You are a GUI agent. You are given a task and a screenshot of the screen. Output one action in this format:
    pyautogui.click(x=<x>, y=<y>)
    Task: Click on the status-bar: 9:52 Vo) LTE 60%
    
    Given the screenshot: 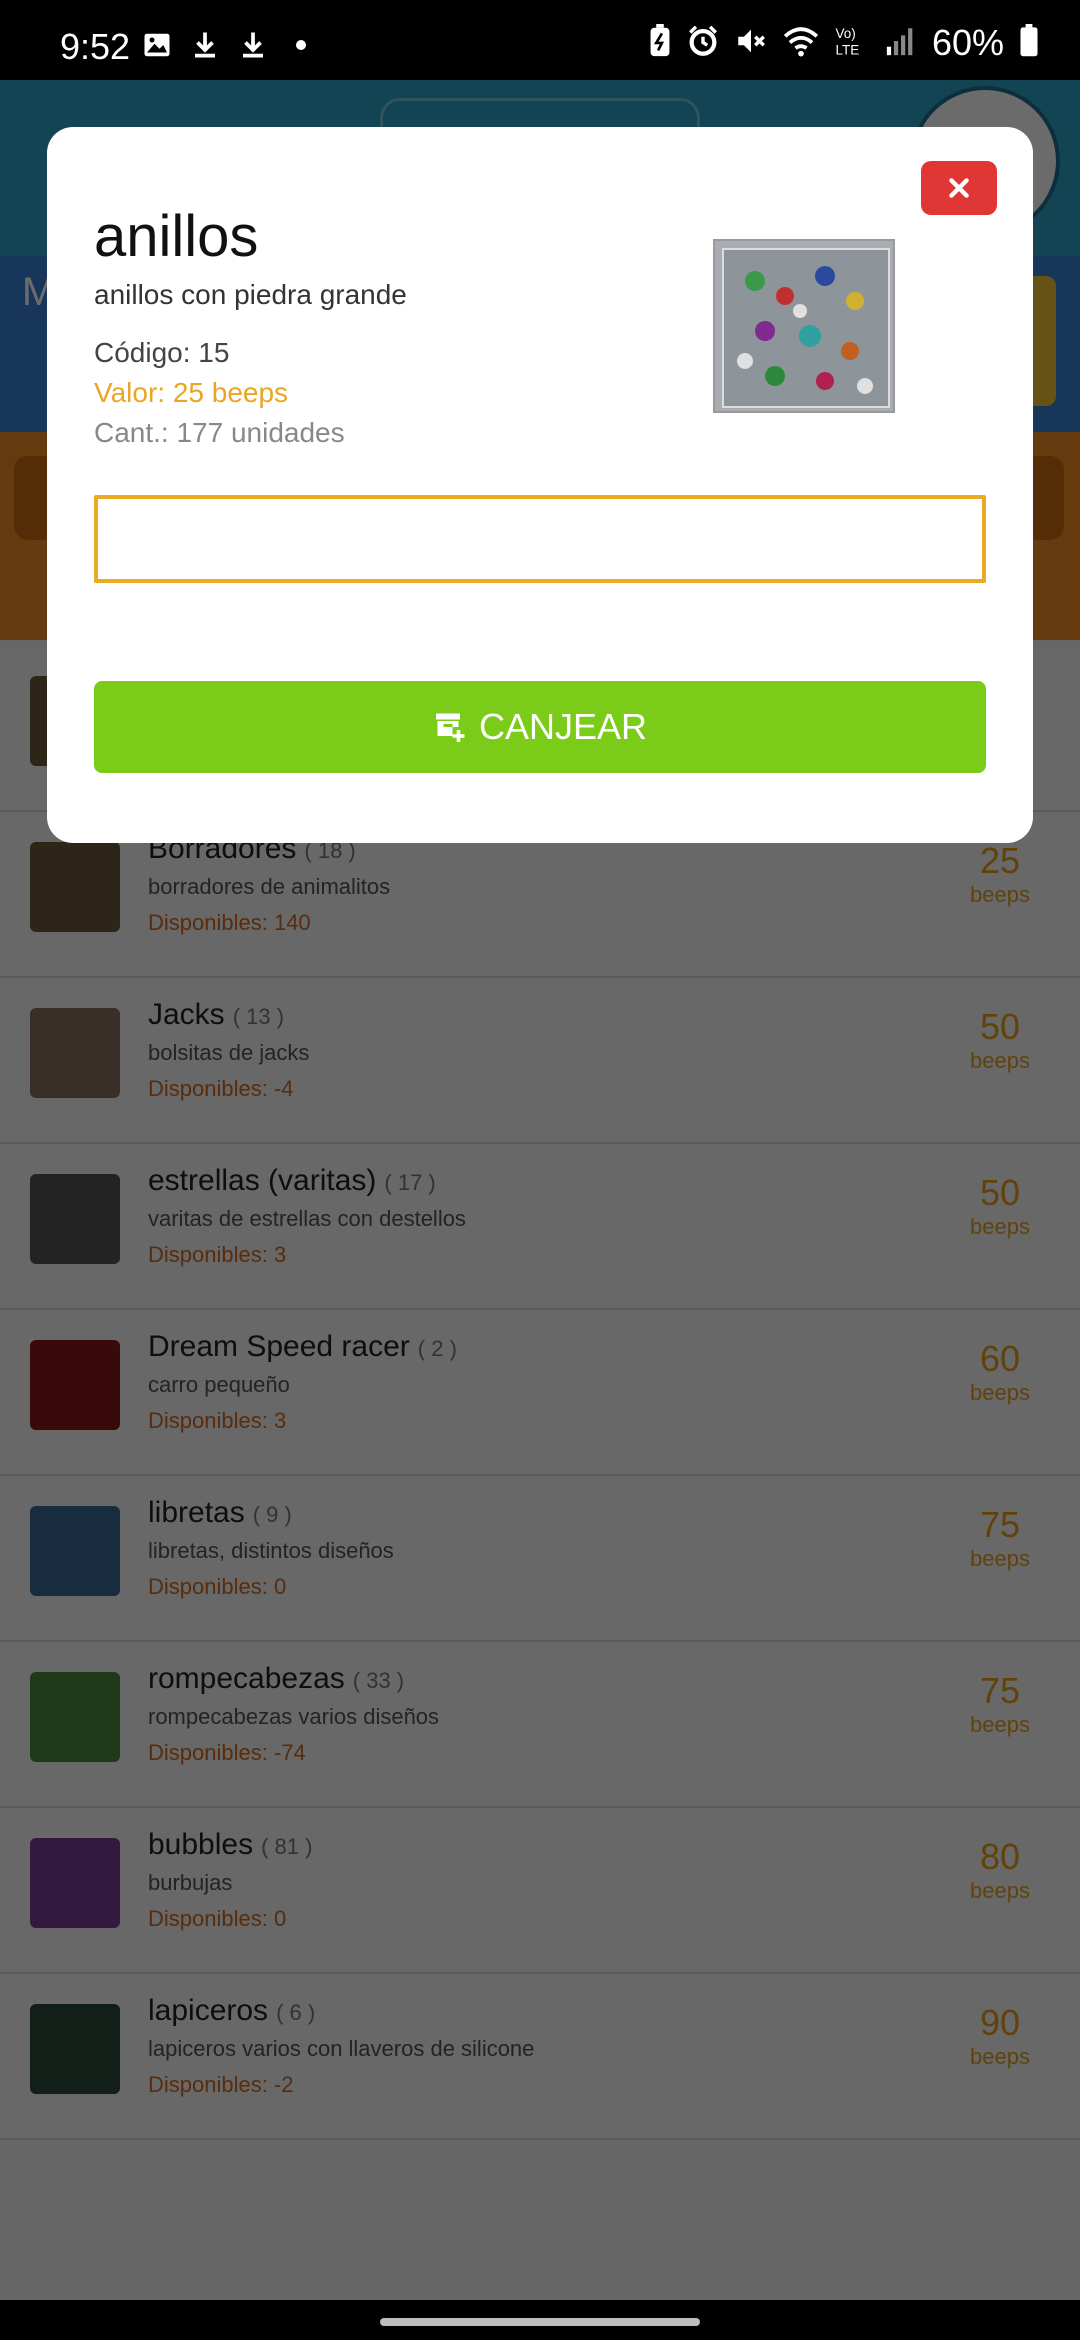 What is the action you would take?
    pyautogui.click(x=540, y=40)
    